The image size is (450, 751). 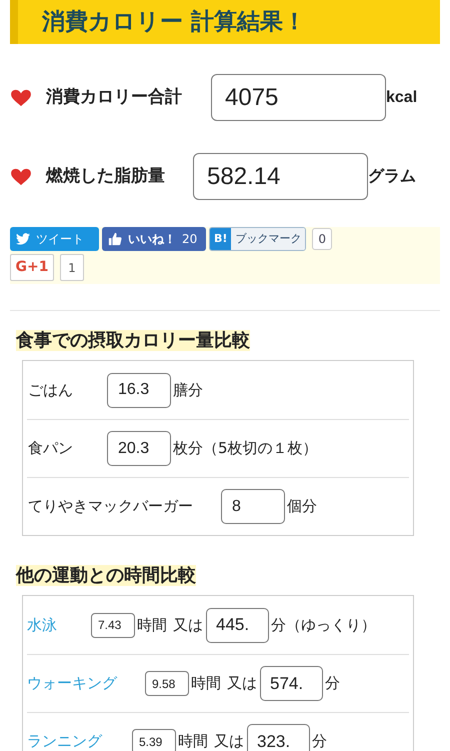 I want to click on minutes-unit: 分（ゆっくり）, so click(x=323, y=625).